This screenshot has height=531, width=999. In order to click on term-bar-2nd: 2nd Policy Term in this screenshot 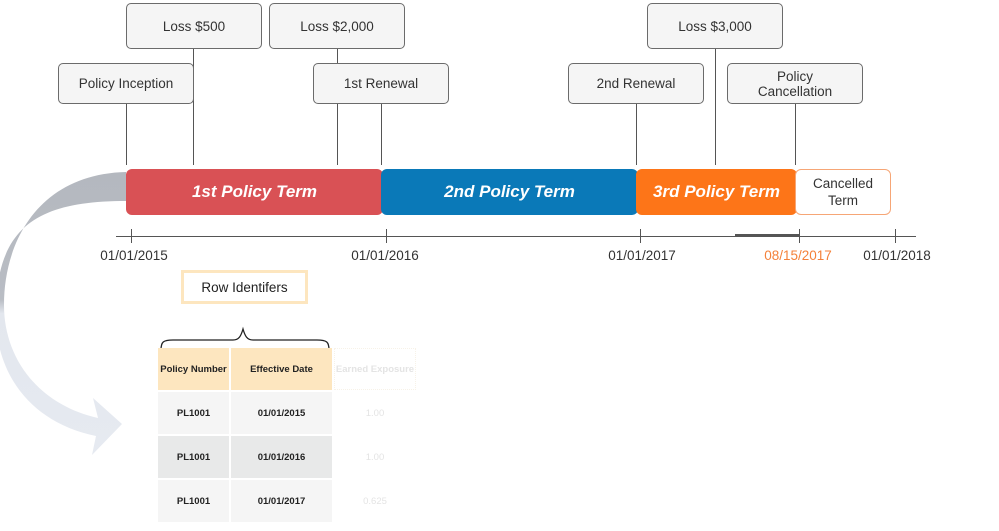, I will do `click(509, 192)`.